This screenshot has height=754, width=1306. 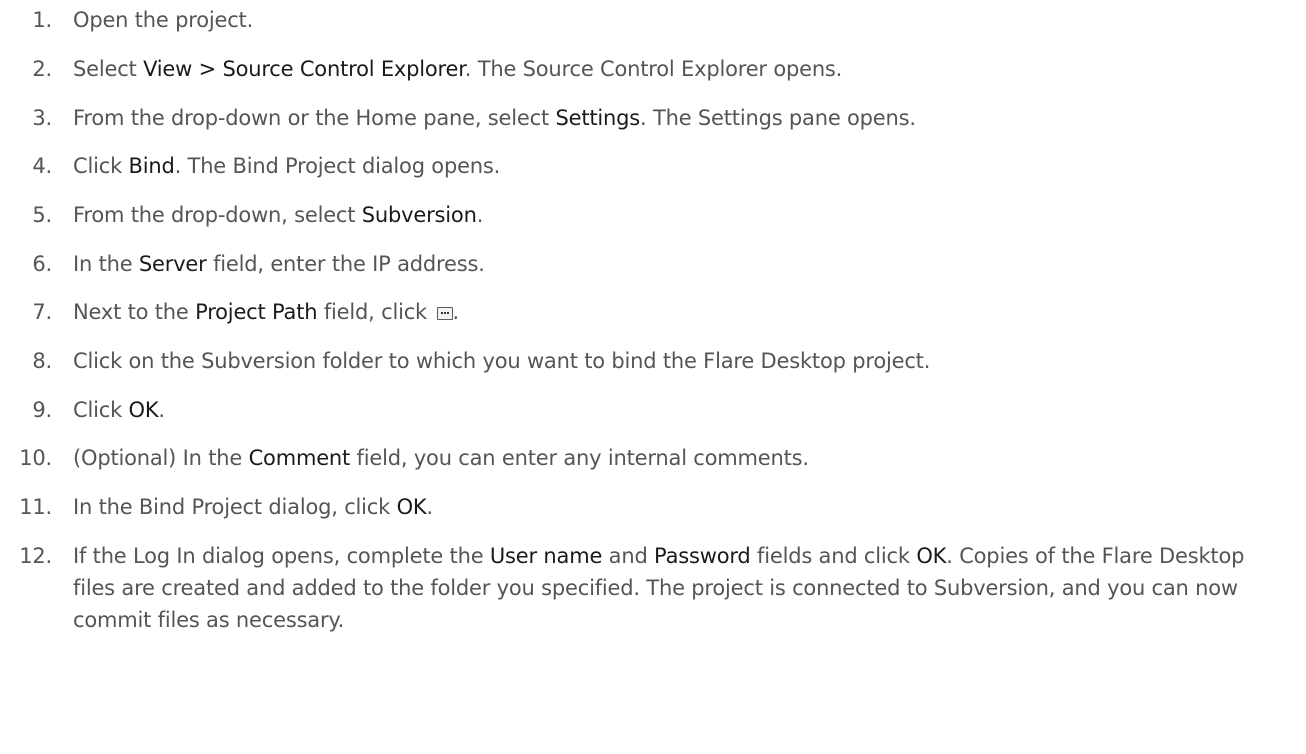 What do you see at coordinates (675, 312) in the screenshot?
I see `step-text: Next to the Project Path field, click .` at bounding box center [675, 312].